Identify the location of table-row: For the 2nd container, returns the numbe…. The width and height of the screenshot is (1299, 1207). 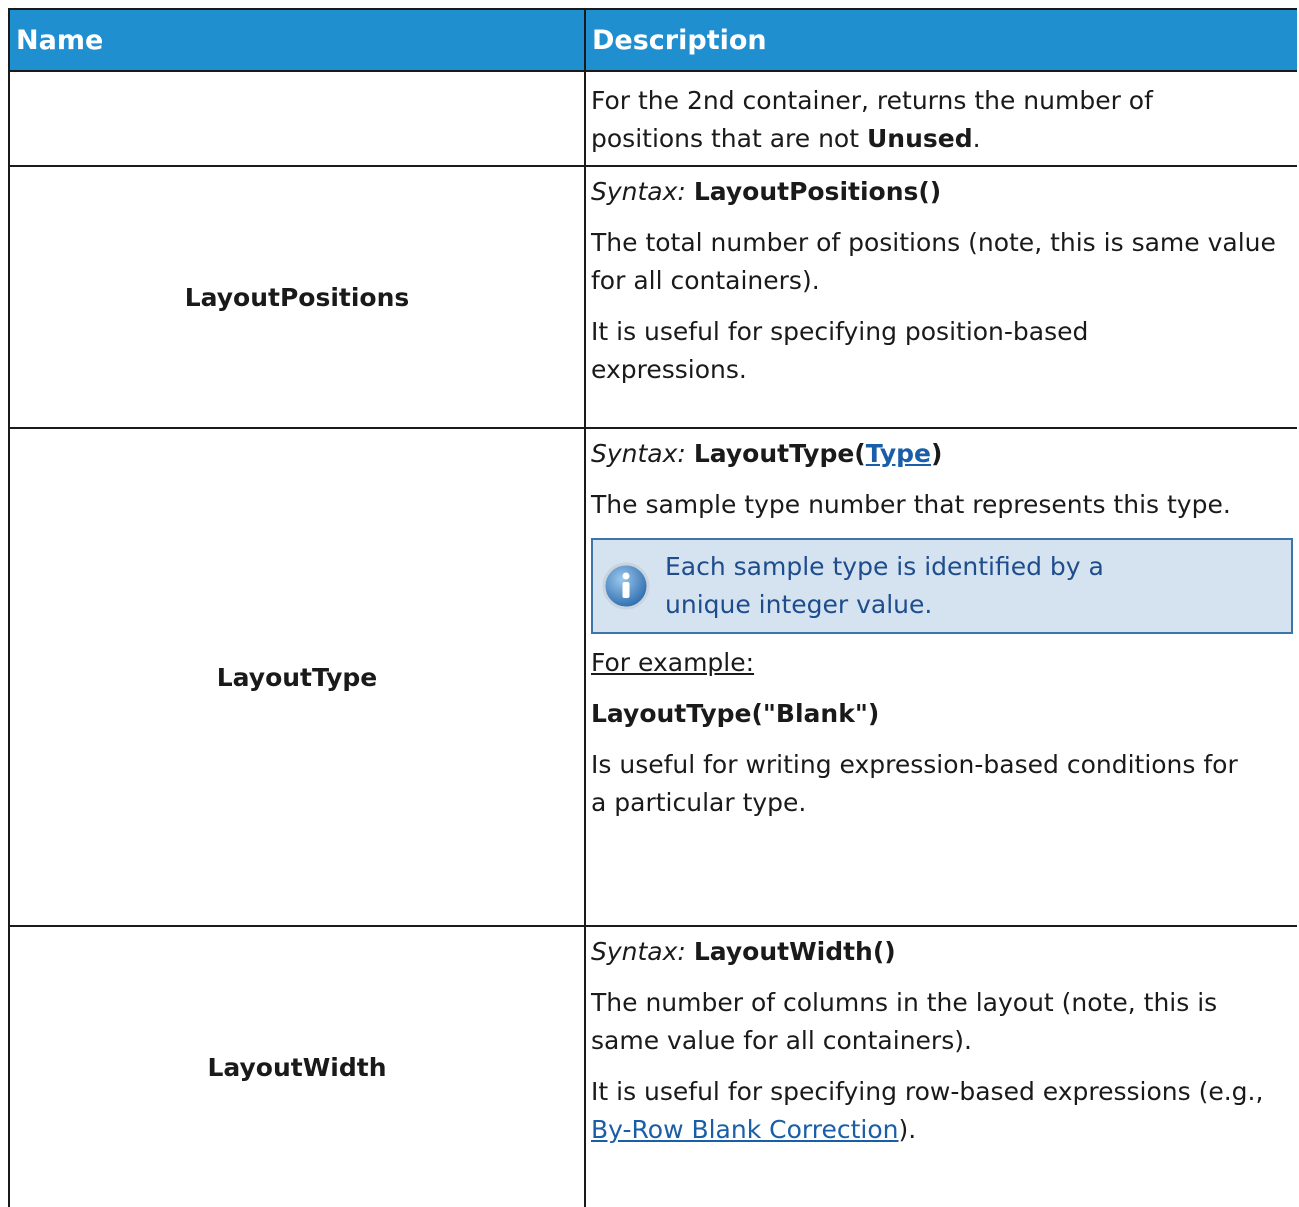
(653, 117).